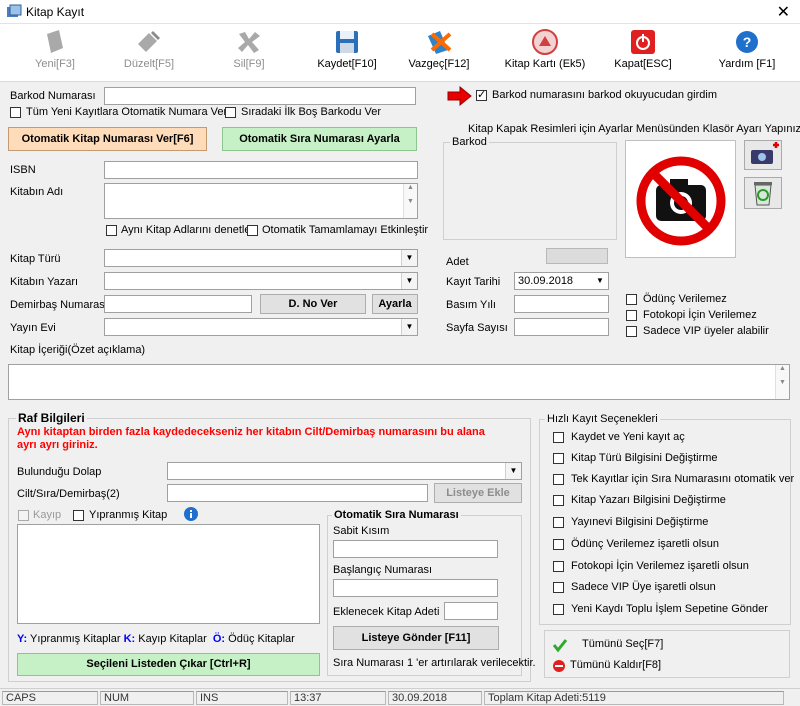  I want to click on remove-icon, so click(559, 666).